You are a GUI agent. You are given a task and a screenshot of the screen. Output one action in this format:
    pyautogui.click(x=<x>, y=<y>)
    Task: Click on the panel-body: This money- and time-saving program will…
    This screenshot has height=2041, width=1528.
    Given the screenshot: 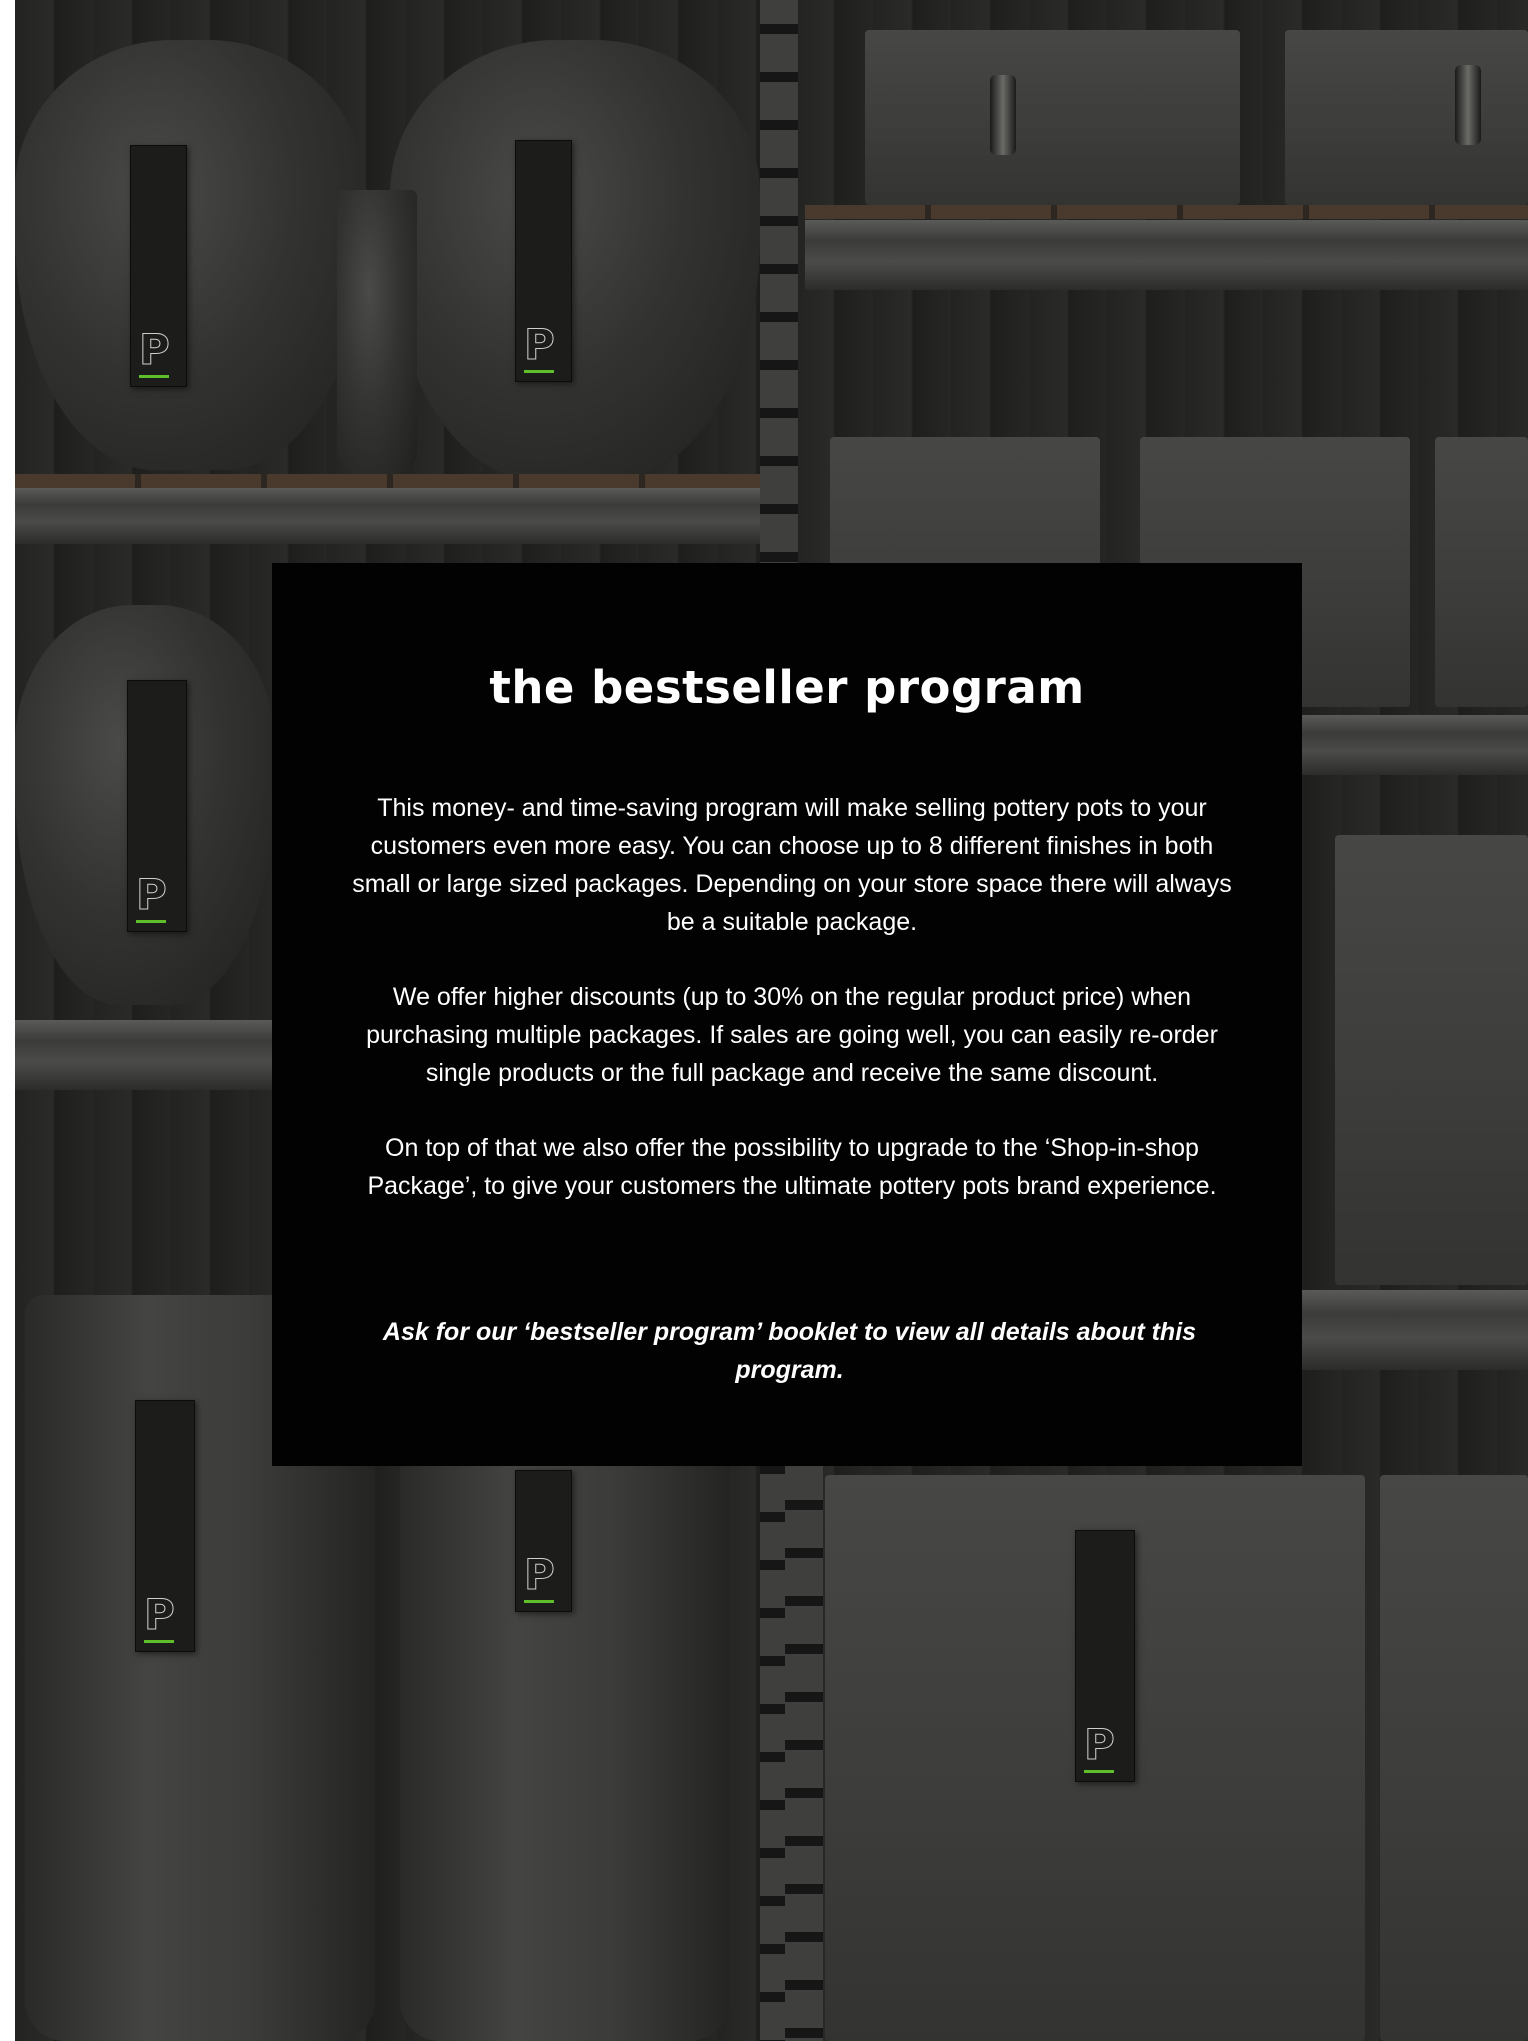 What is the action you would take?
    pyautogui.click(x=792, y=1015)
    